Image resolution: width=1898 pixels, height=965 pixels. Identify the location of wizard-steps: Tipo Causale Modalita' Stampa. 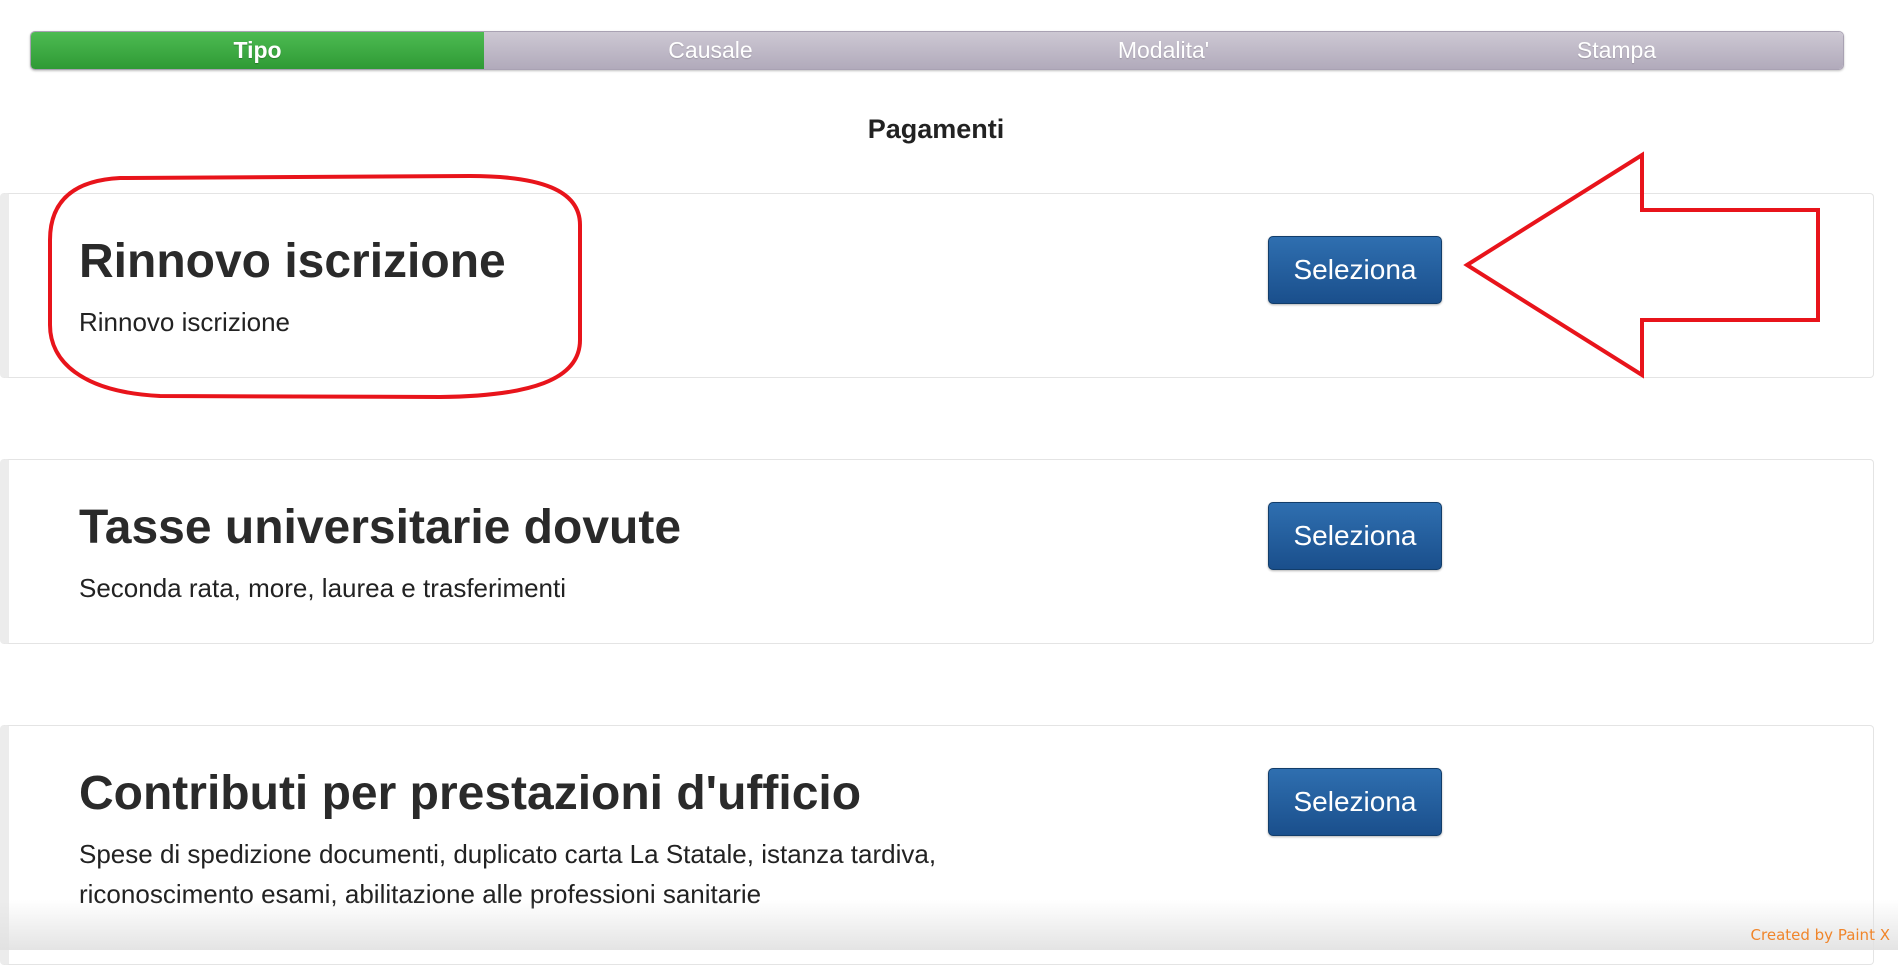
(937, 50).